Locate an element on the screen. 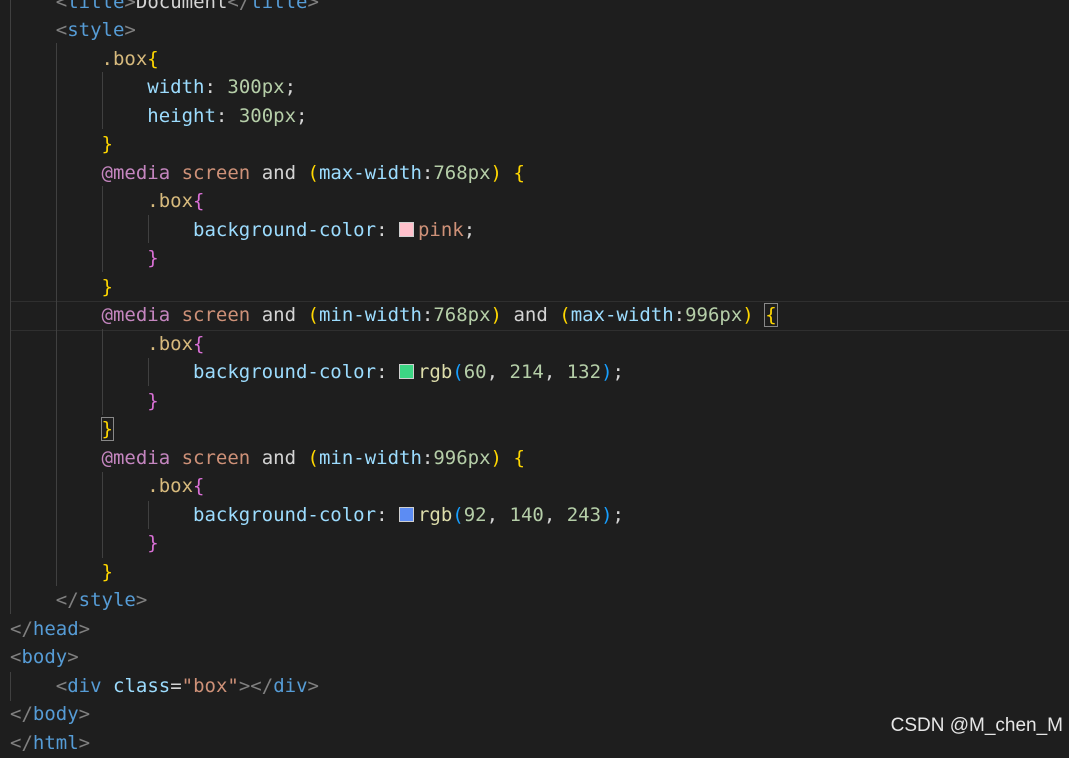  code-line: <title>Document</title> is located at coordinates (164, 8).